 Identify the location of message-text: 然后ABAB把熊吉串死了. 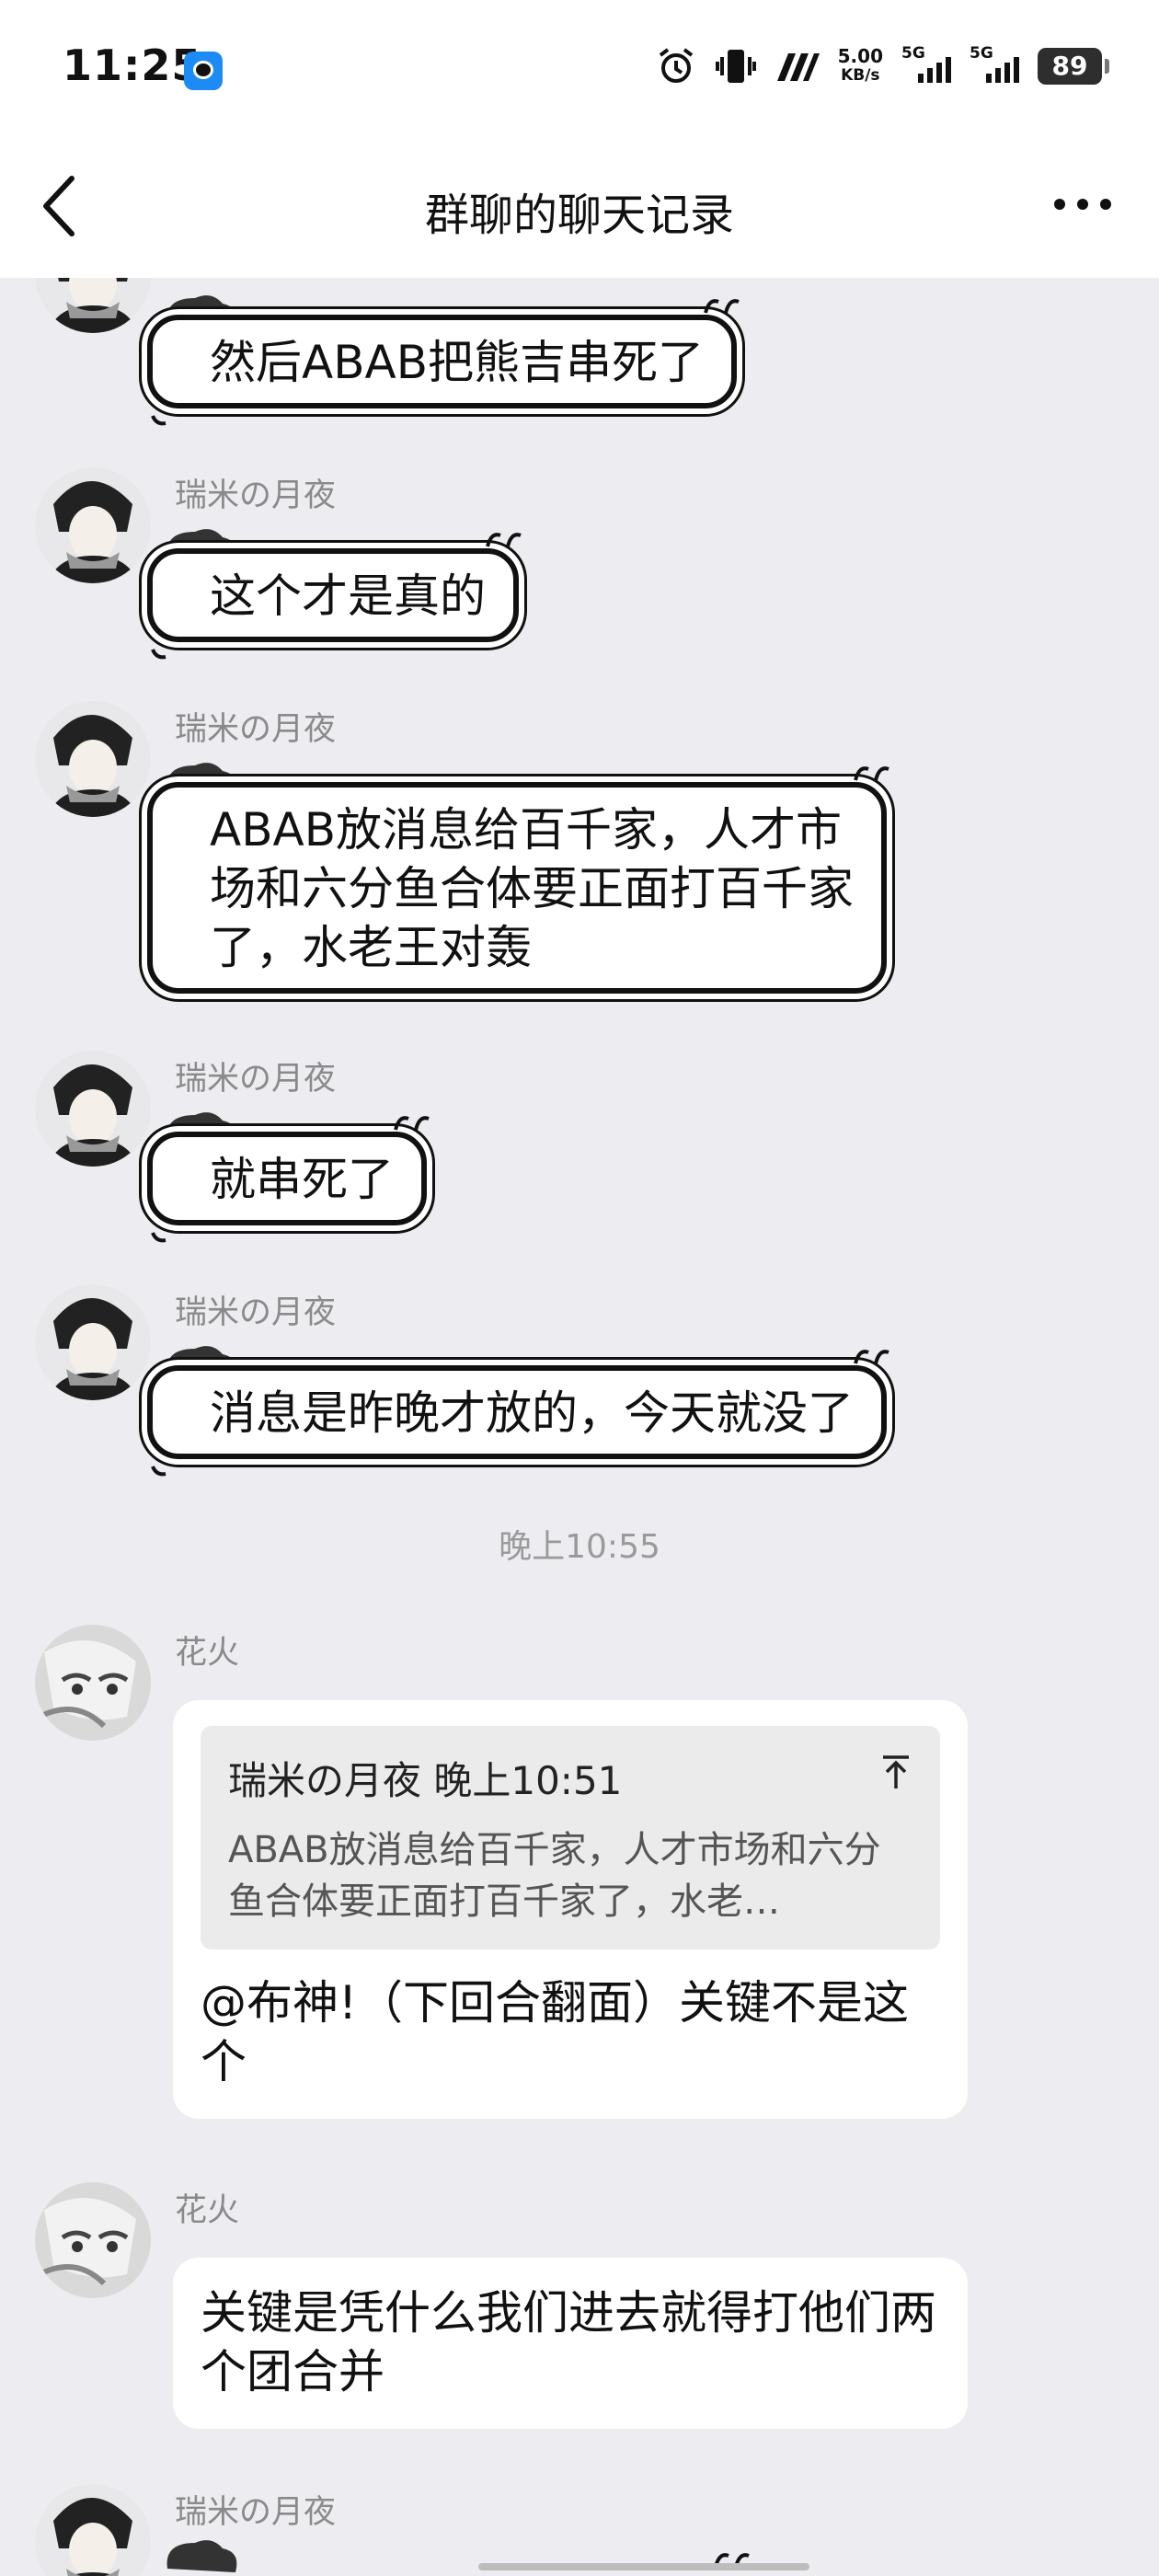
(442, 361).